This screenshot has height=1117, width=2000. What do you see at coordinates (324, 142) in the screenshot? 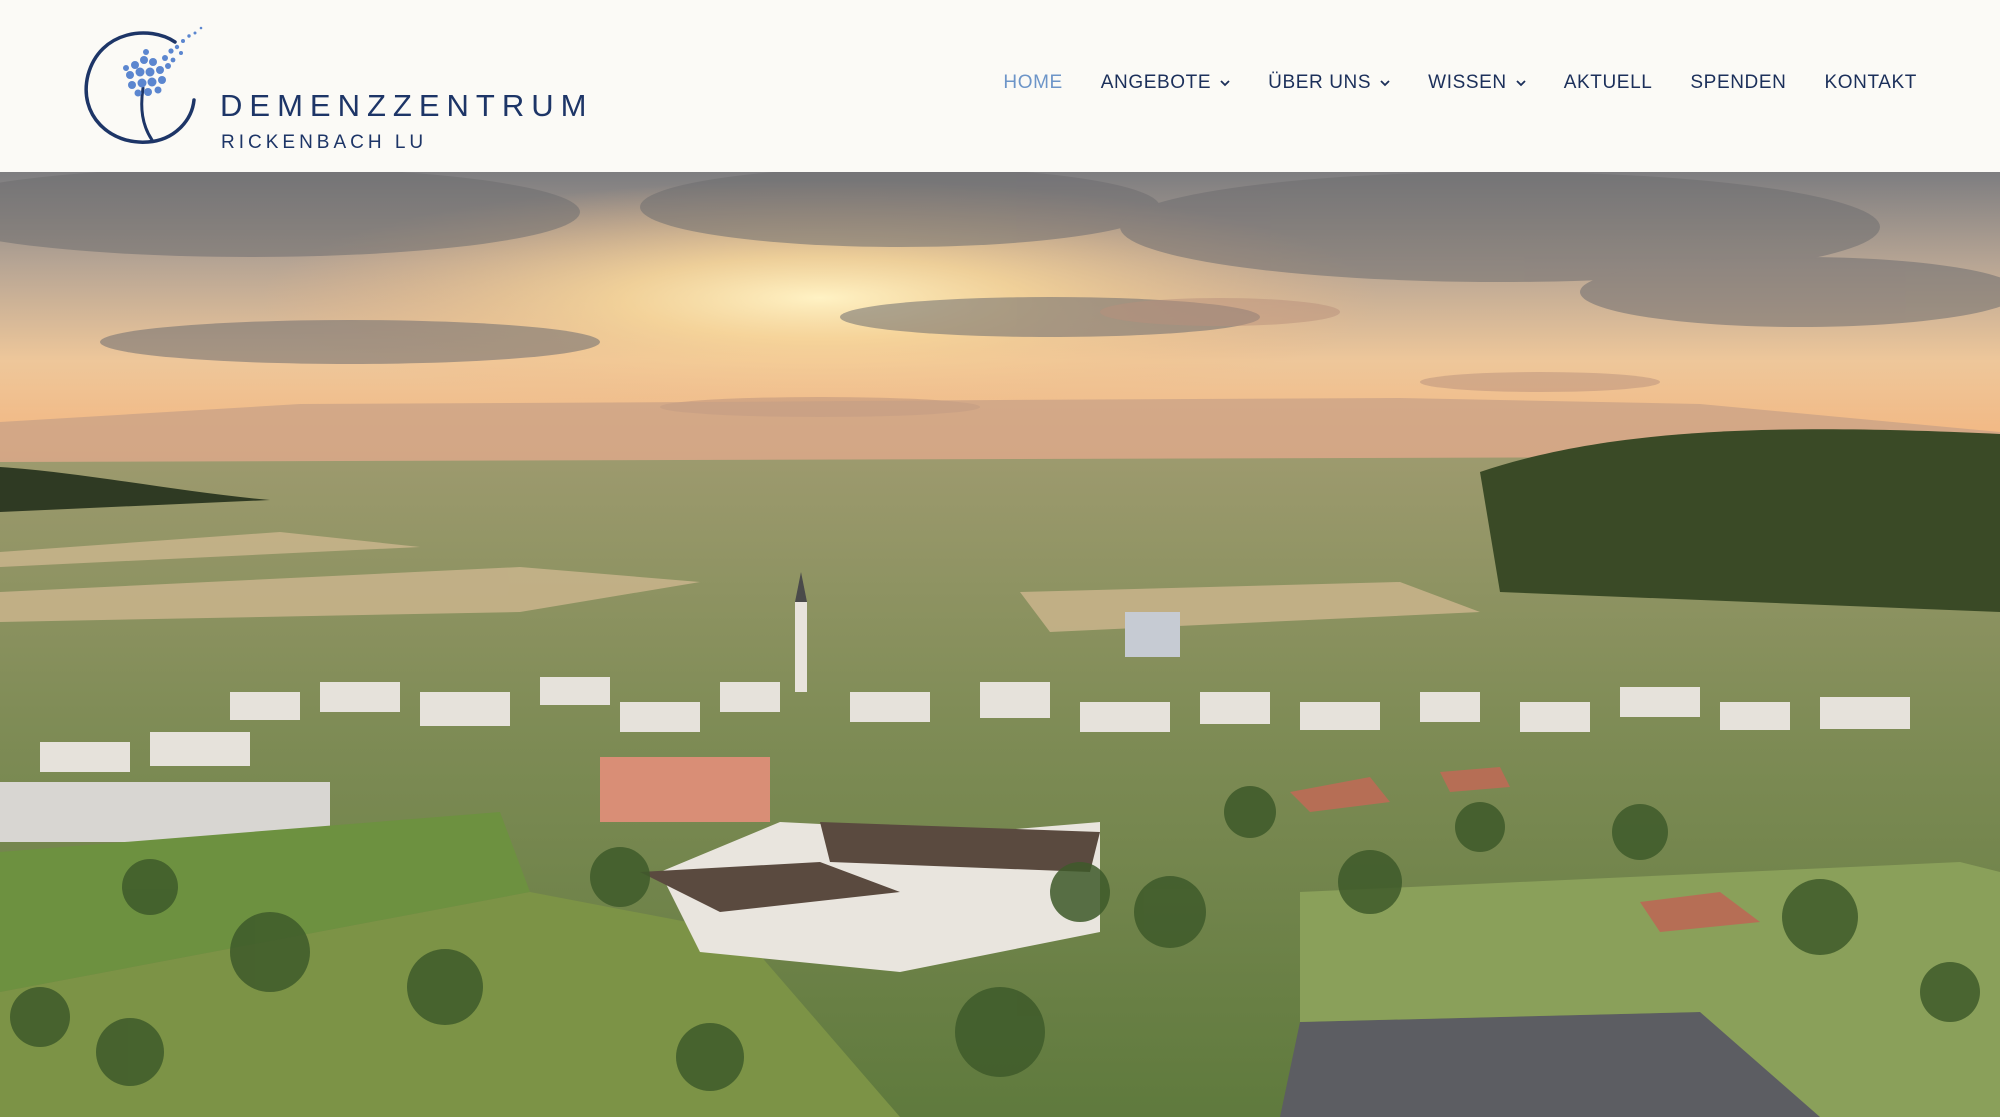
I see `brand-subtitle: RICKENBACH LU` at bounding box center [324, 142].